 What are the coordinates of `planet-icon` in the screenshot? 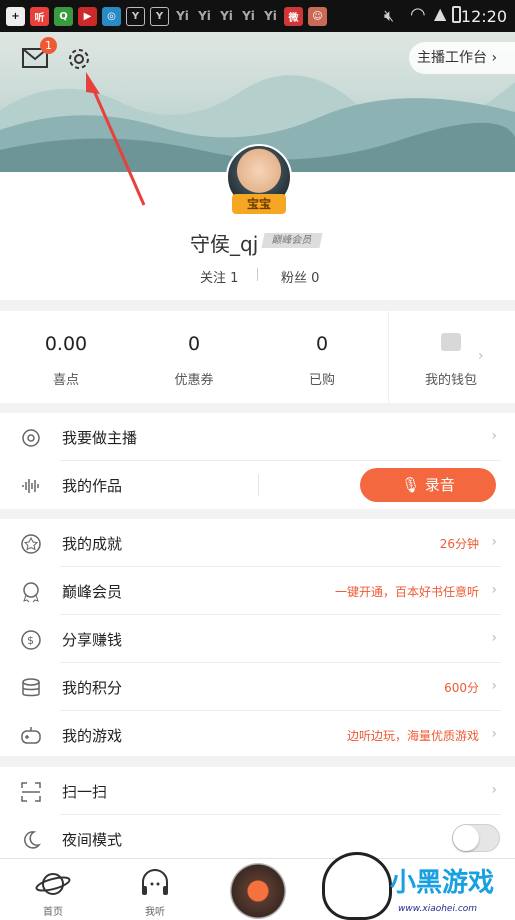 It's located at (53, 884).